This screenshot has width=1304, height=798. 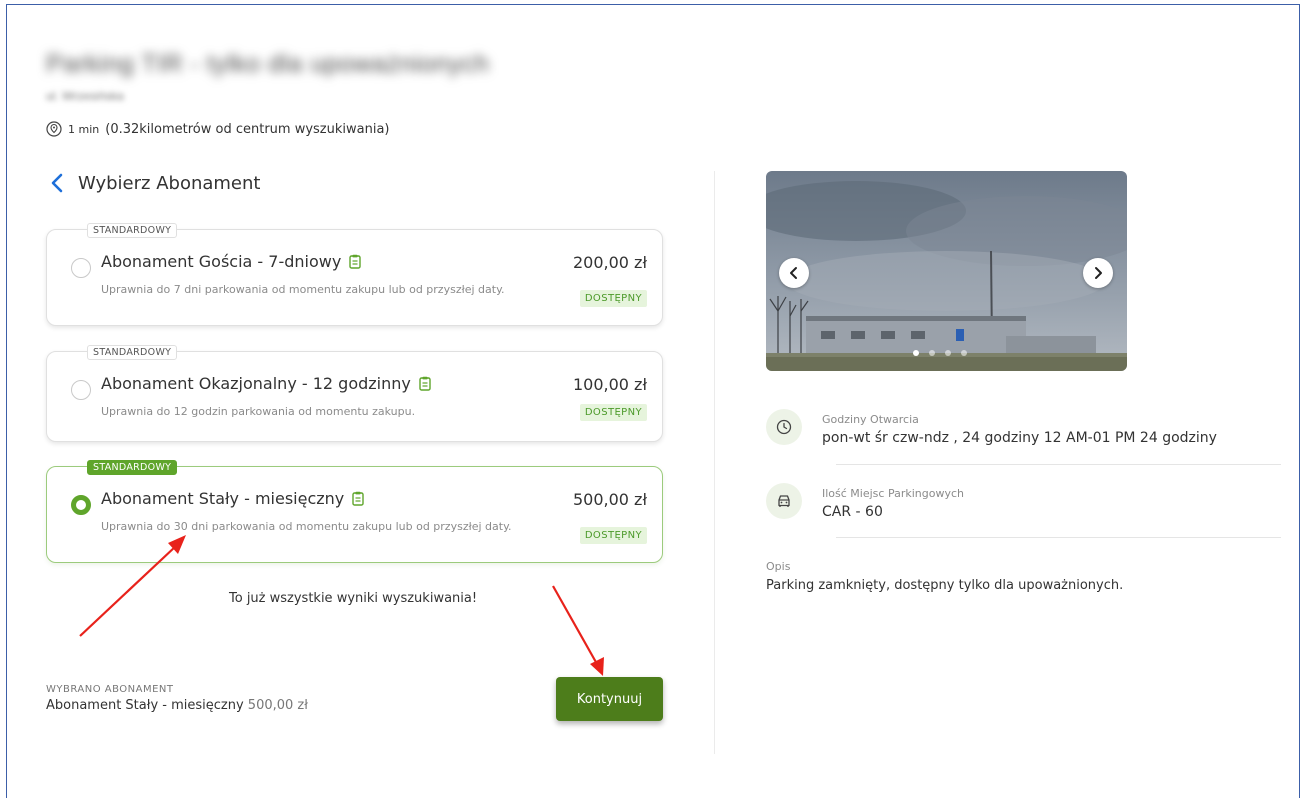 I want to click on plan-title: Abonament Stały - miesięczny, so click(x=232, y=498).